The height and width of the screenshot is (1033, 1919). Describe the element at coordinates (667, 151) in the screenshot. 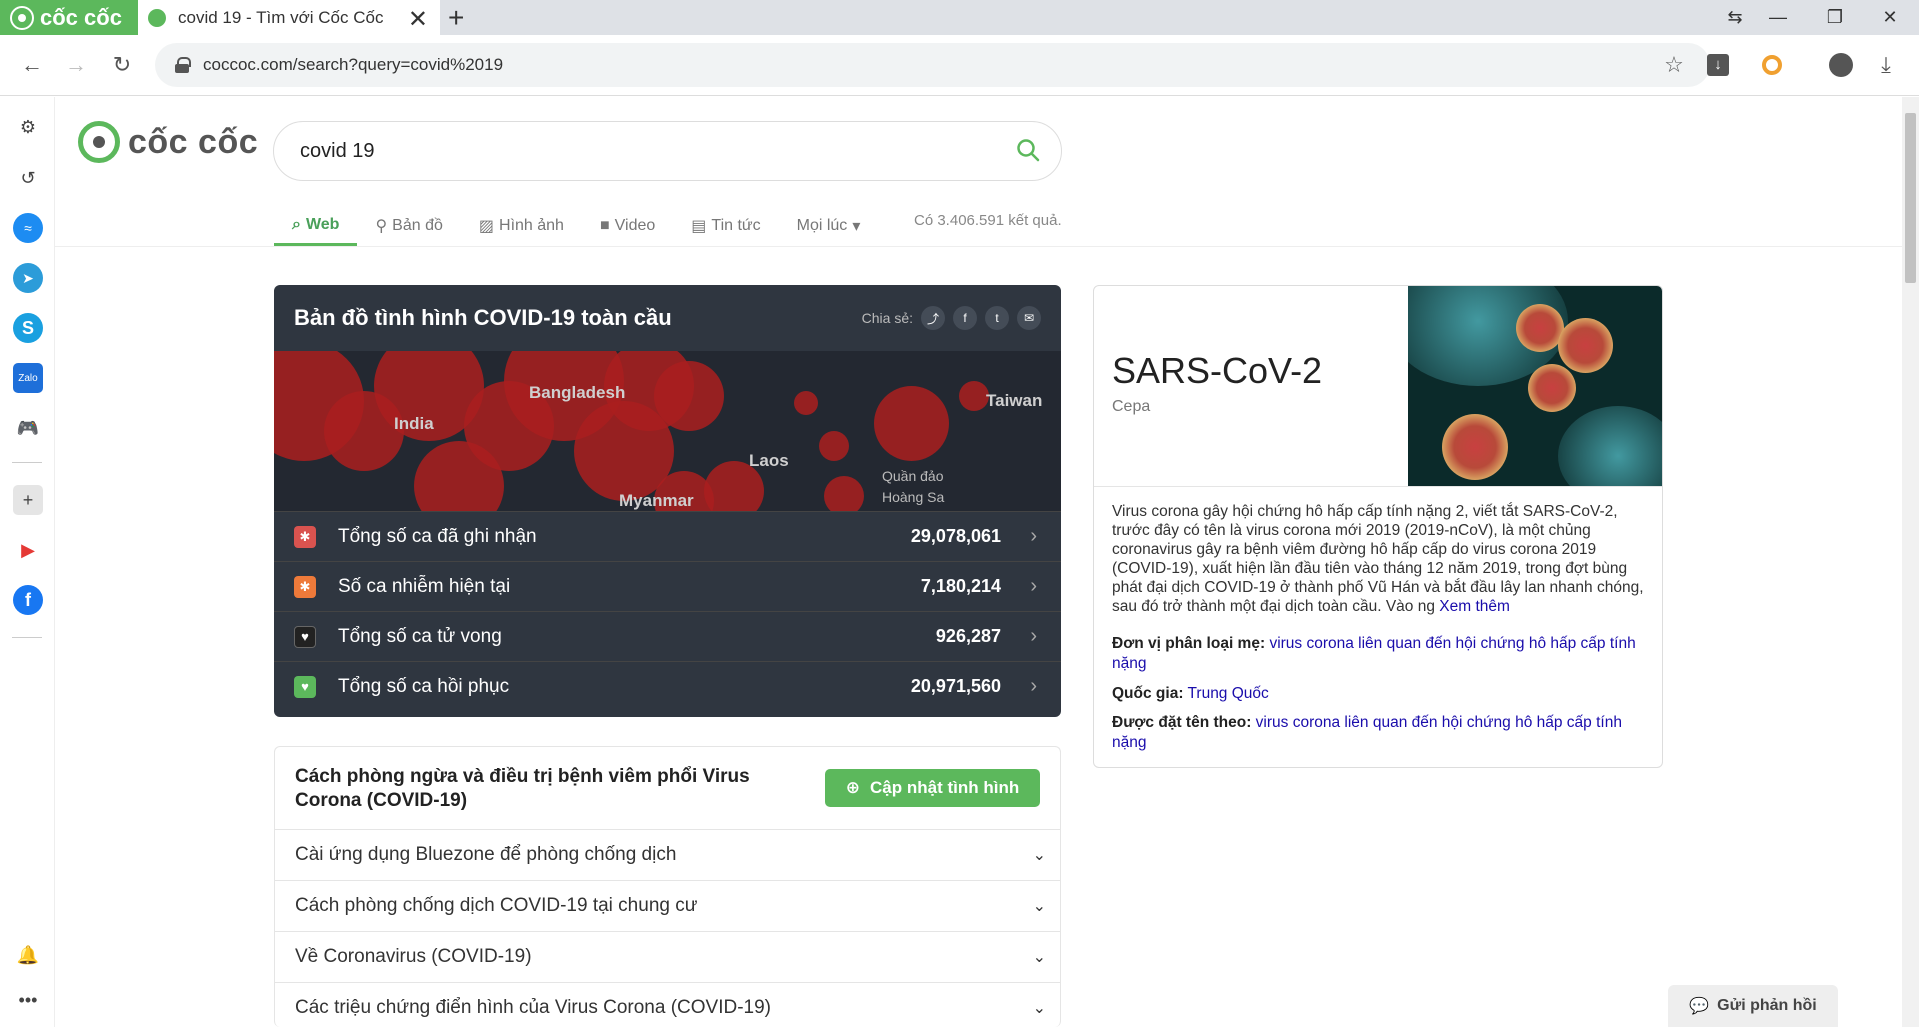

I see `search-input: covid 19` at that location.